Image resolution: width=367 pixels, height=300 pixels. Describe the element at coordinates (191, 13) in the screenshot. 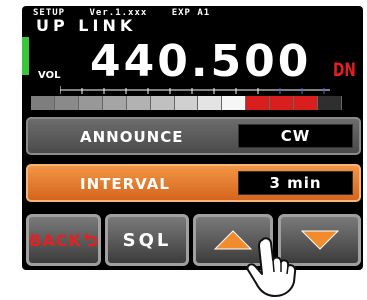

I see `exp-label: EXP A1` at that location.